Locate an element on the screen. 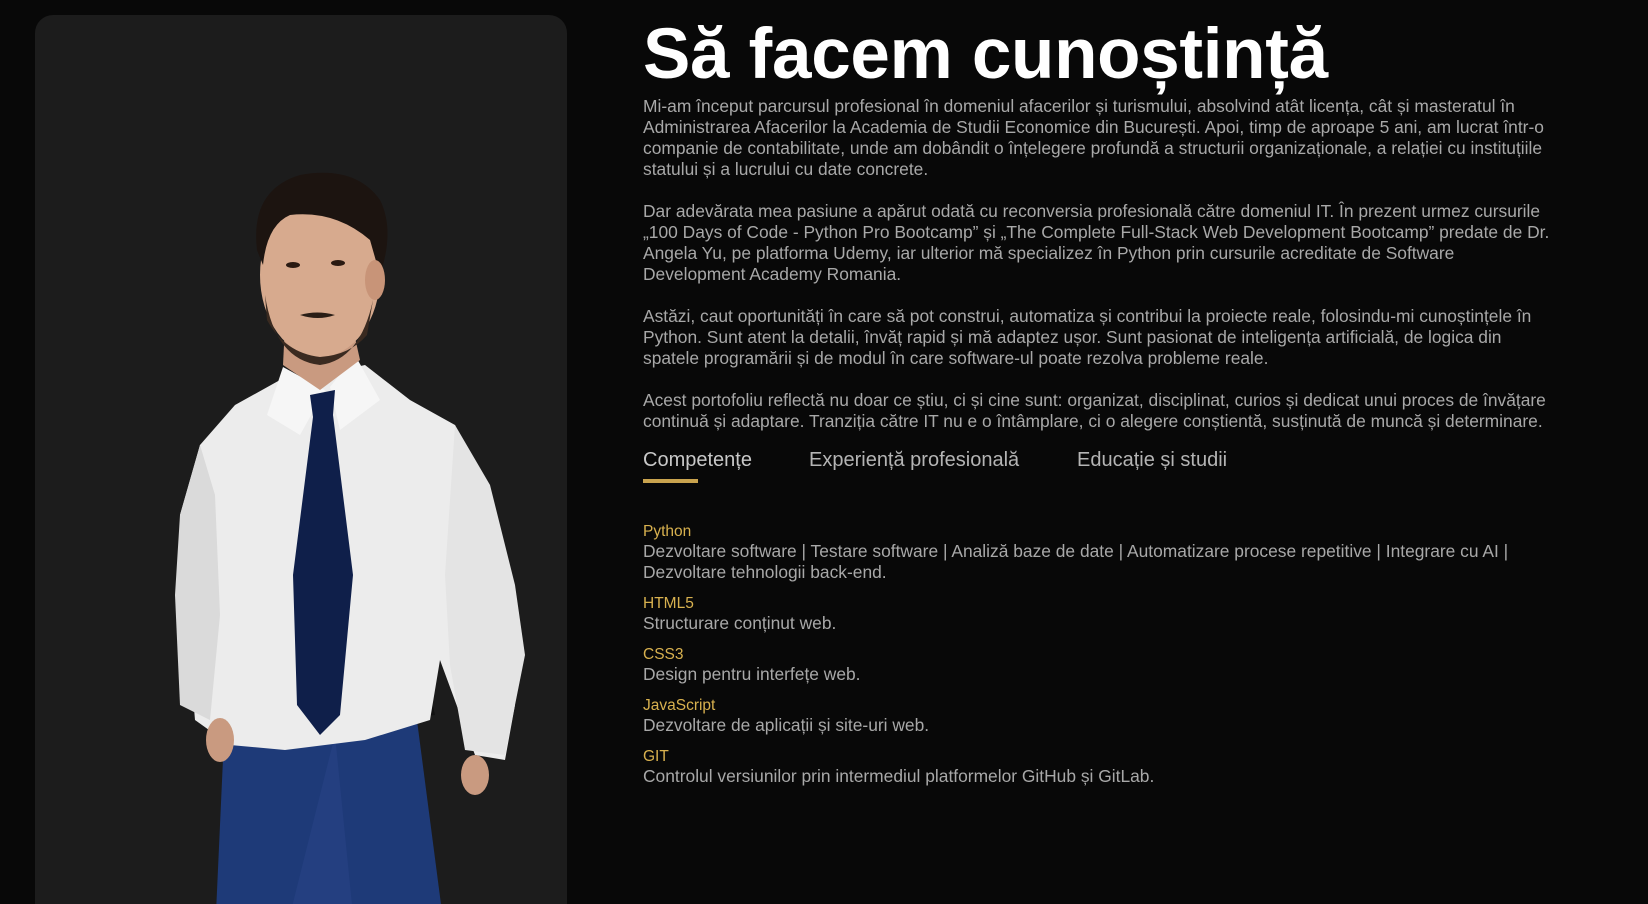 The image size is (1648, 904). active-tab-indicator is located at coordinates (670, 481).